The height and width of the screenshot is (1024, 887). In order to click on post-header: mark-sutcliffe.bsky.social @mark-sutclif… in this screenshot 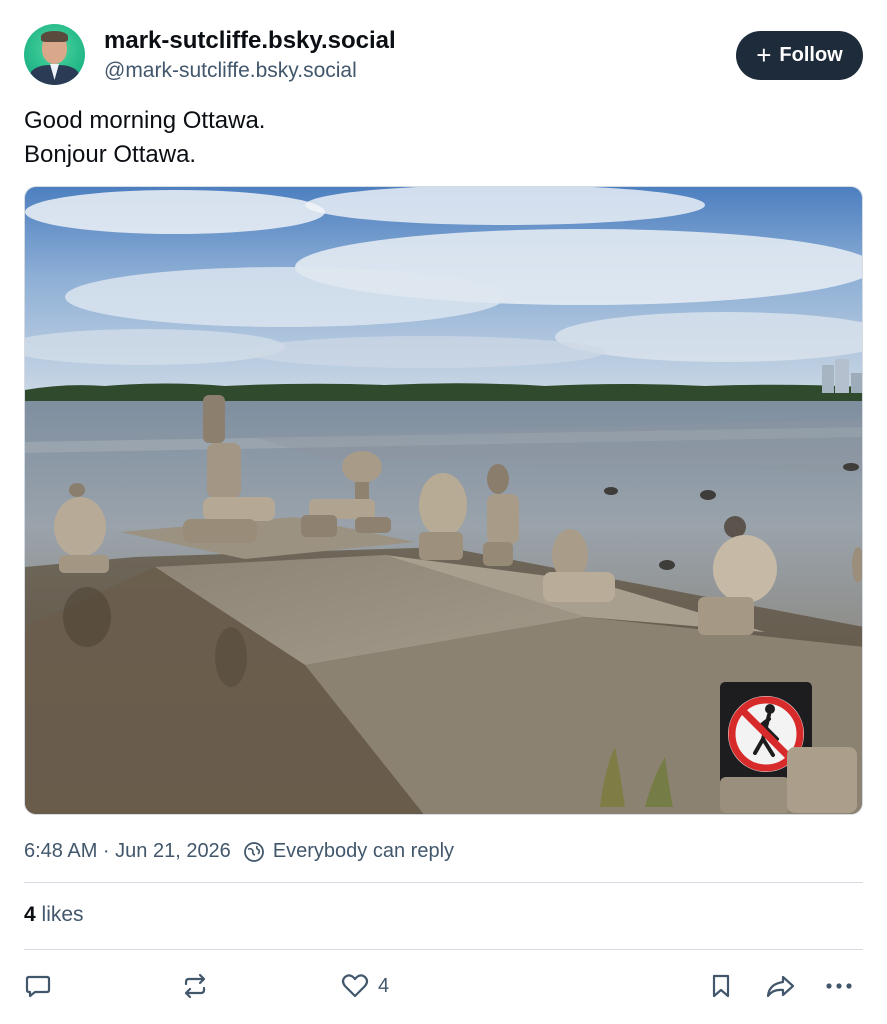, I will do `click(443, 56)`.